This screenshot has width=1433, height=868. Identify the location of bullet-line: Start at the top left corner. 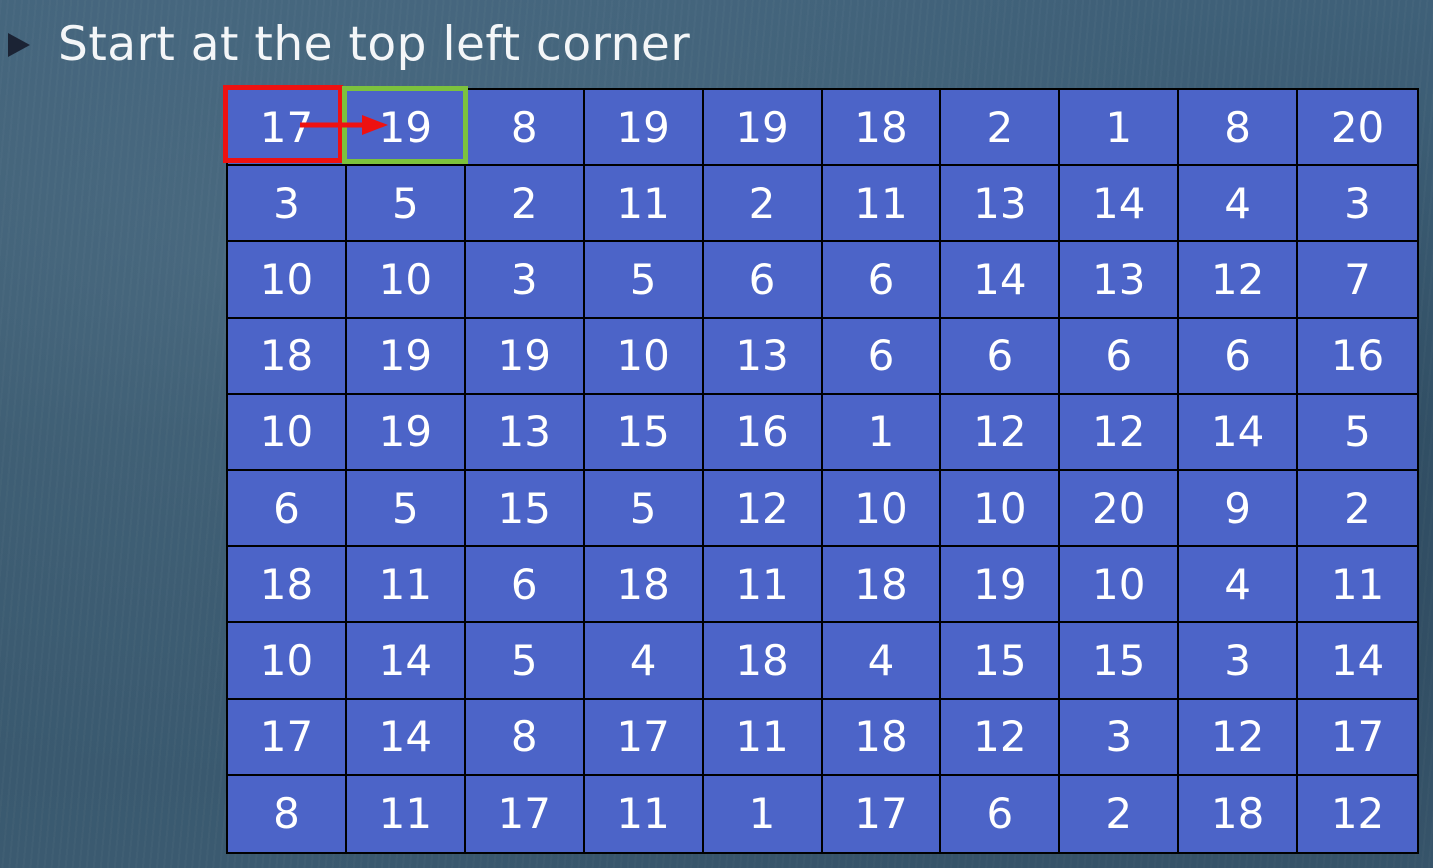
(349, 44).